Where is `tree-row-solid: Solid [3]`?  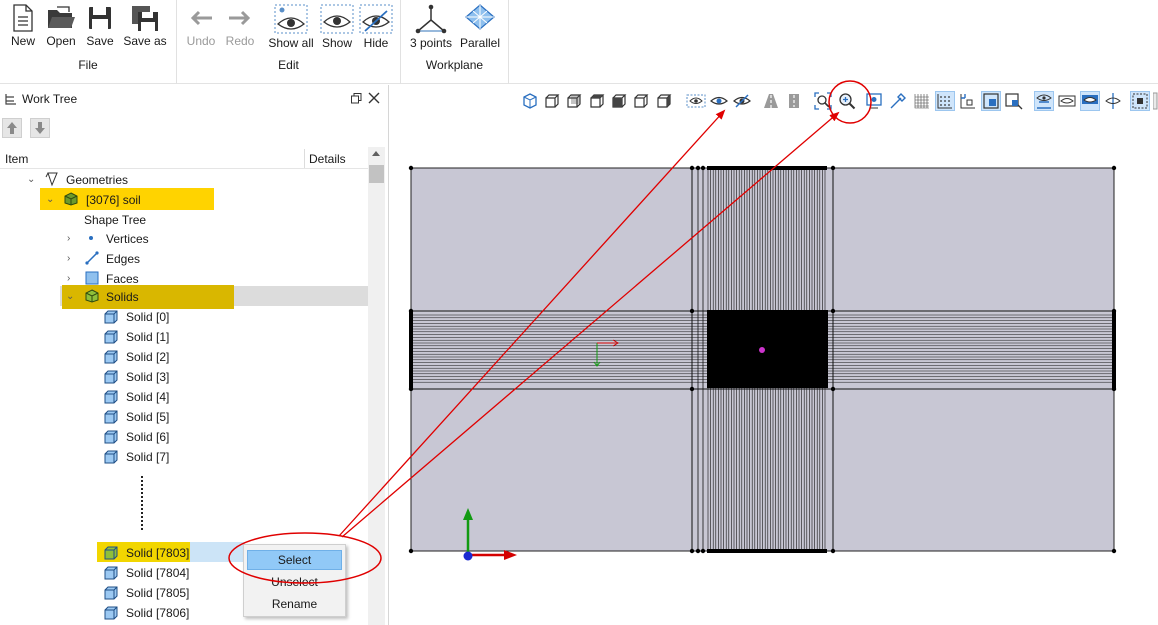
tree-row-solid: Solid [3] is located at coordinates (184, 377).